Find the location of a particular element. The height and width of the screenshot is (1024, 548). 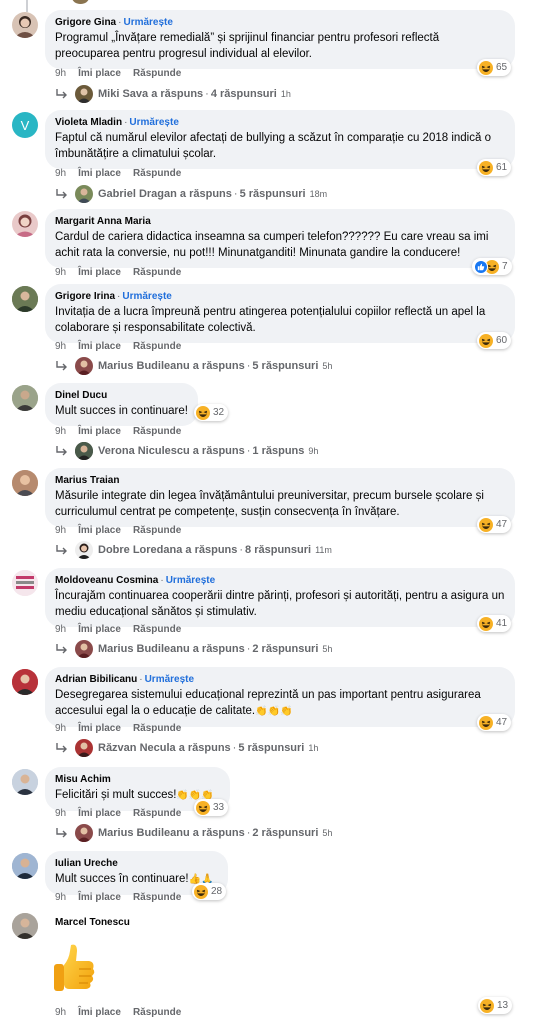

haha-icon is located at coordinates (486, 340).